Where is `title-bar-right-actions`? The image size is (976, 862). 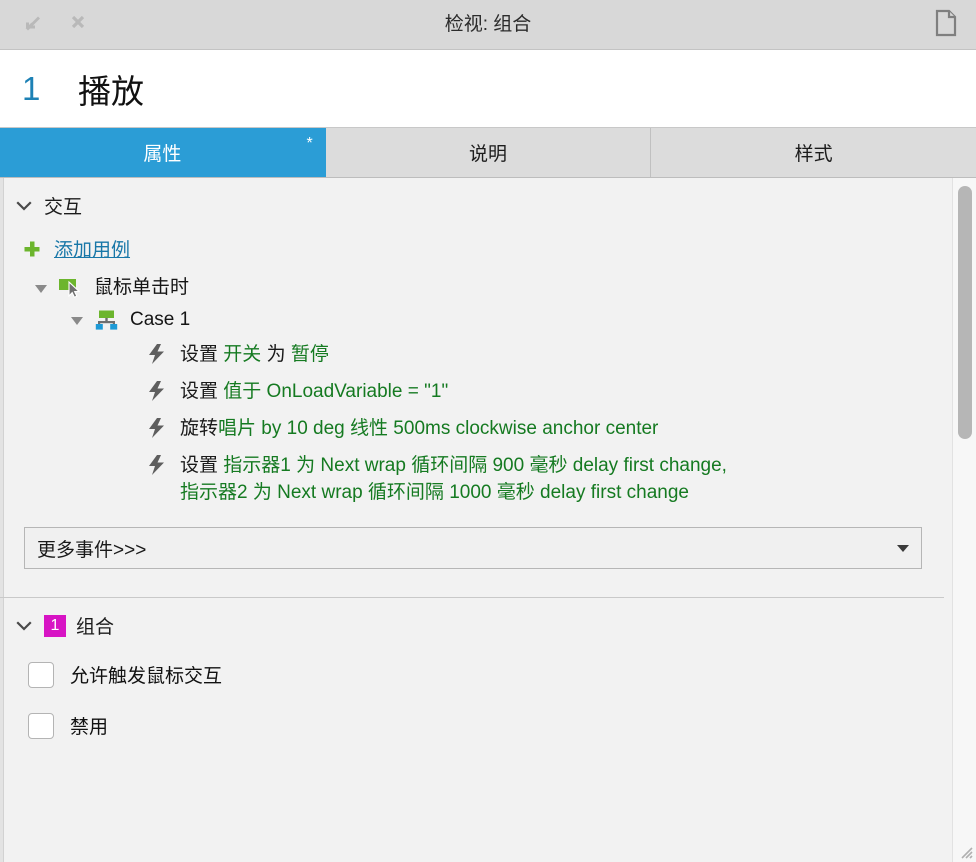
title-bar-right-actions is located at coordinates (939, 25).